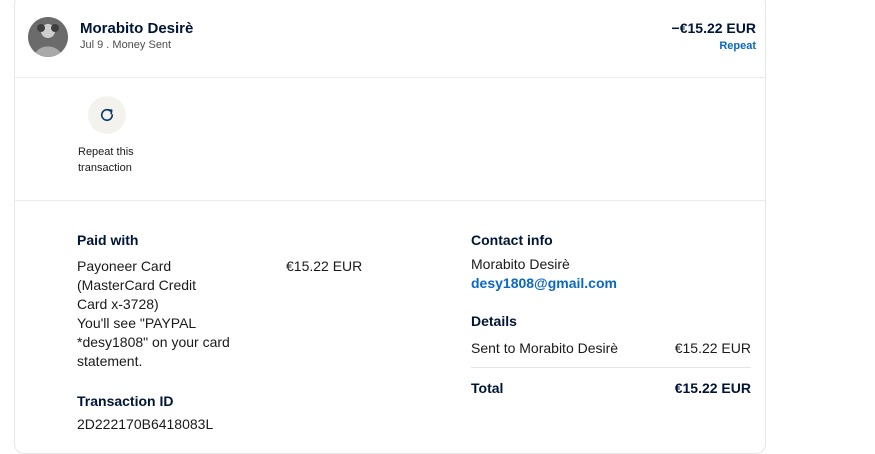  I want to click on transaction-date-type: Jul 9 . Money Sent, so click(126, 45).